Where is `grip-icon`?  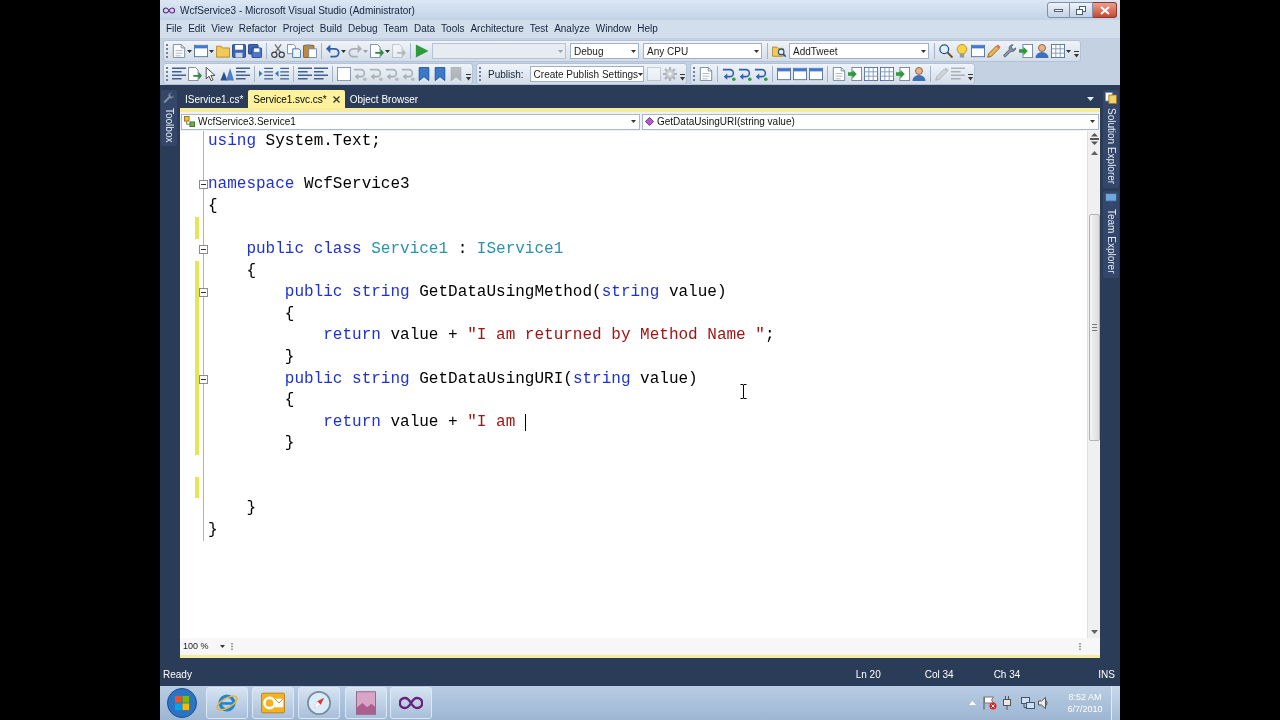
grip-icon is located at coordinates (1094, 327).